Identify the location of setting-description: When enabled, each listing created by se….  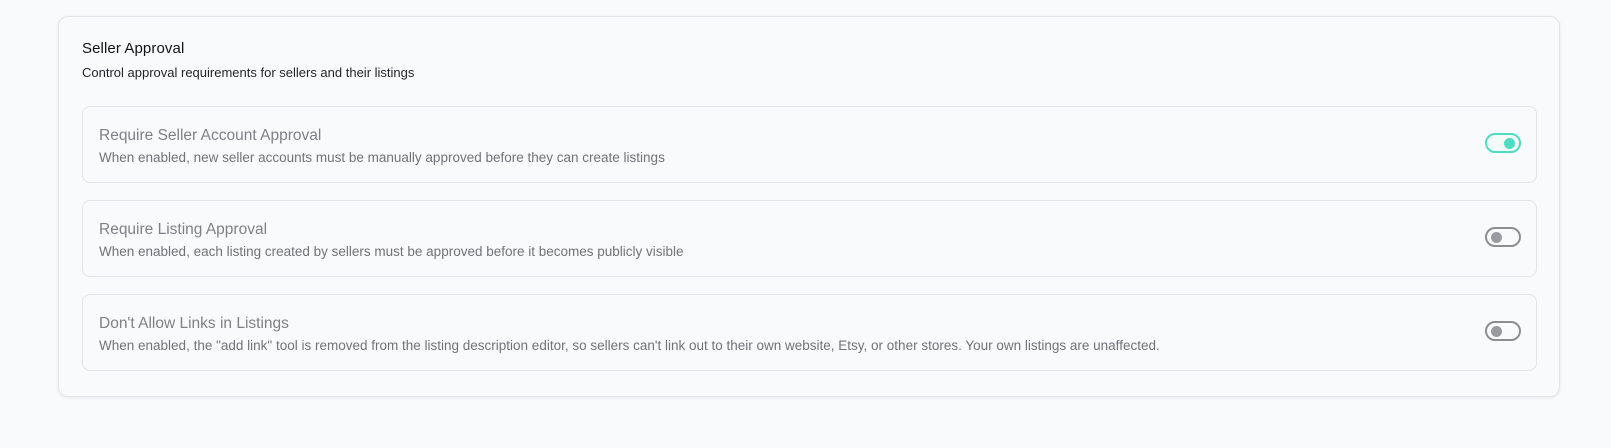
(391, 251).